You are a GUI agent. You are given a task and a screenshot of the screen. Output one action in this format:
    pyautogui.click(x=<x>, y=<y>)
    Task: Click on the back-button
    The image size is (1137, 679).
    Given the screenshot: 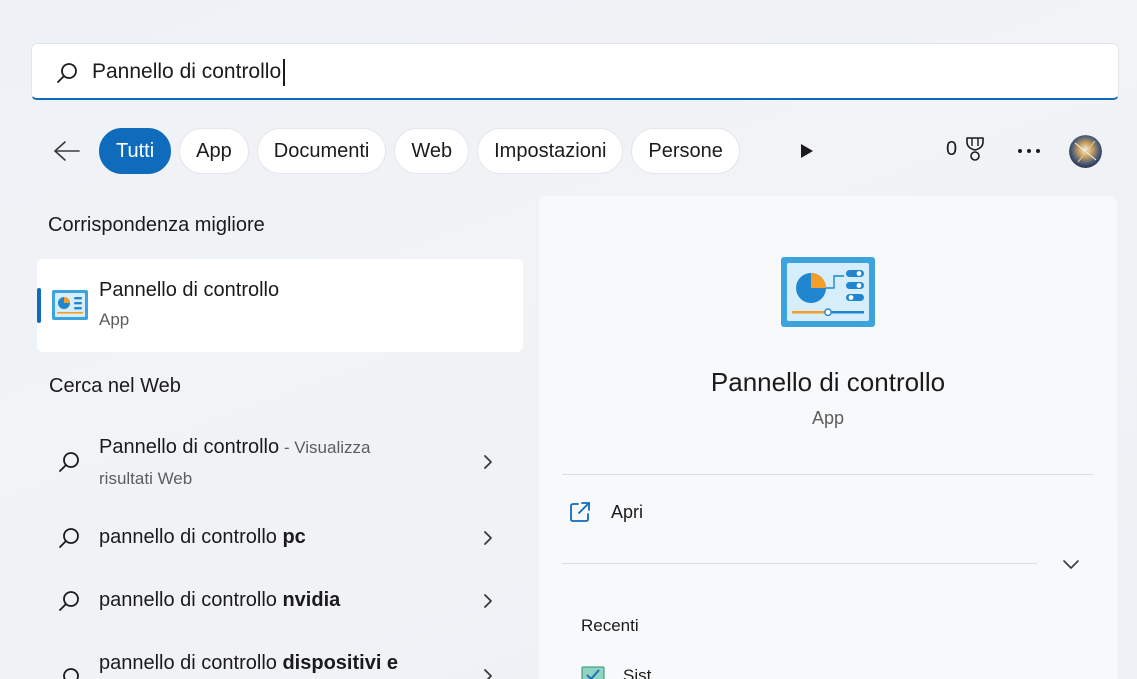 What is the action you would take?
    pyautogui.click(x=67, y=151)
    